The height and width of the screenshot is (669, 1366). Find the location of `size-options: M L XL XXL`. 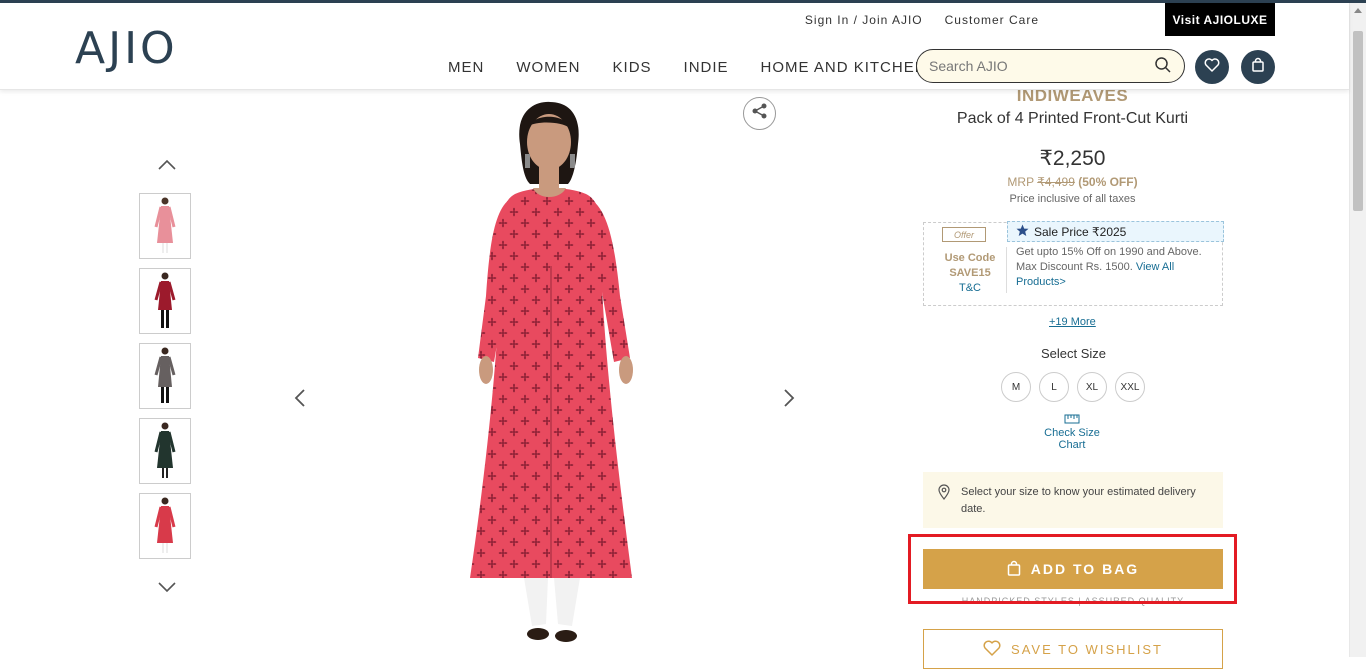

size-options: M L XL XXL is located at coordinates (1073, 387).